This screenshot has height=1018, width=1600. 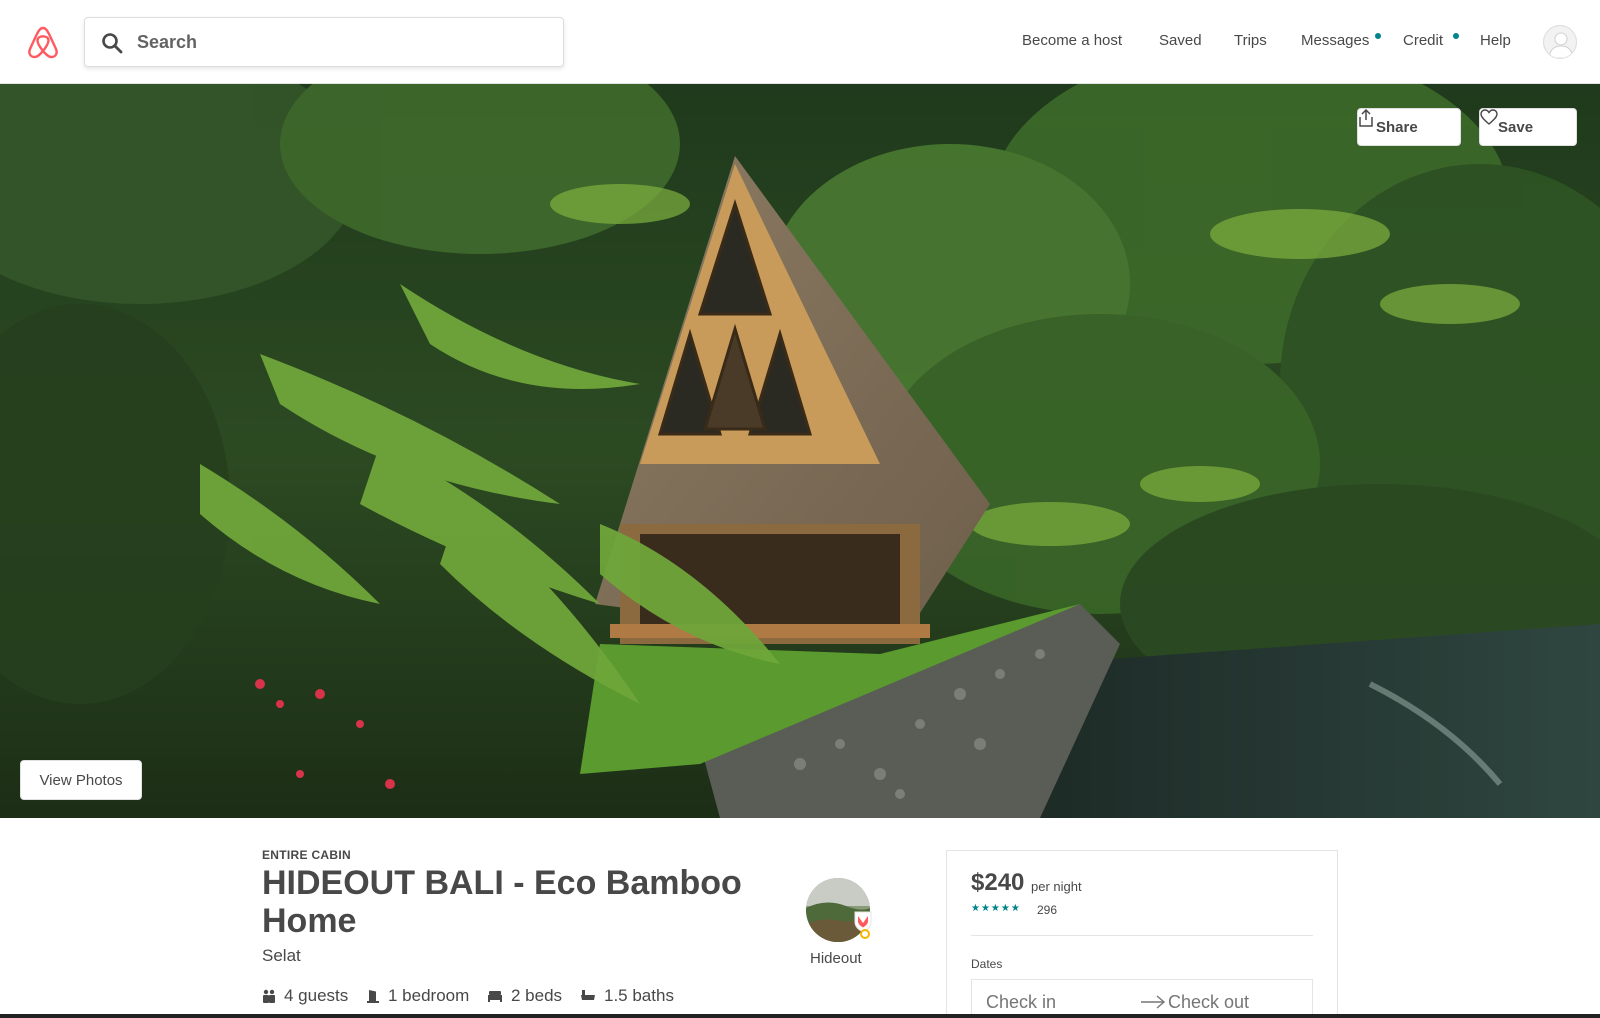 What do you see at coordinates (1366, 118) in the screenshot?
I see `share-icon` at bounding box center [1366, 118].